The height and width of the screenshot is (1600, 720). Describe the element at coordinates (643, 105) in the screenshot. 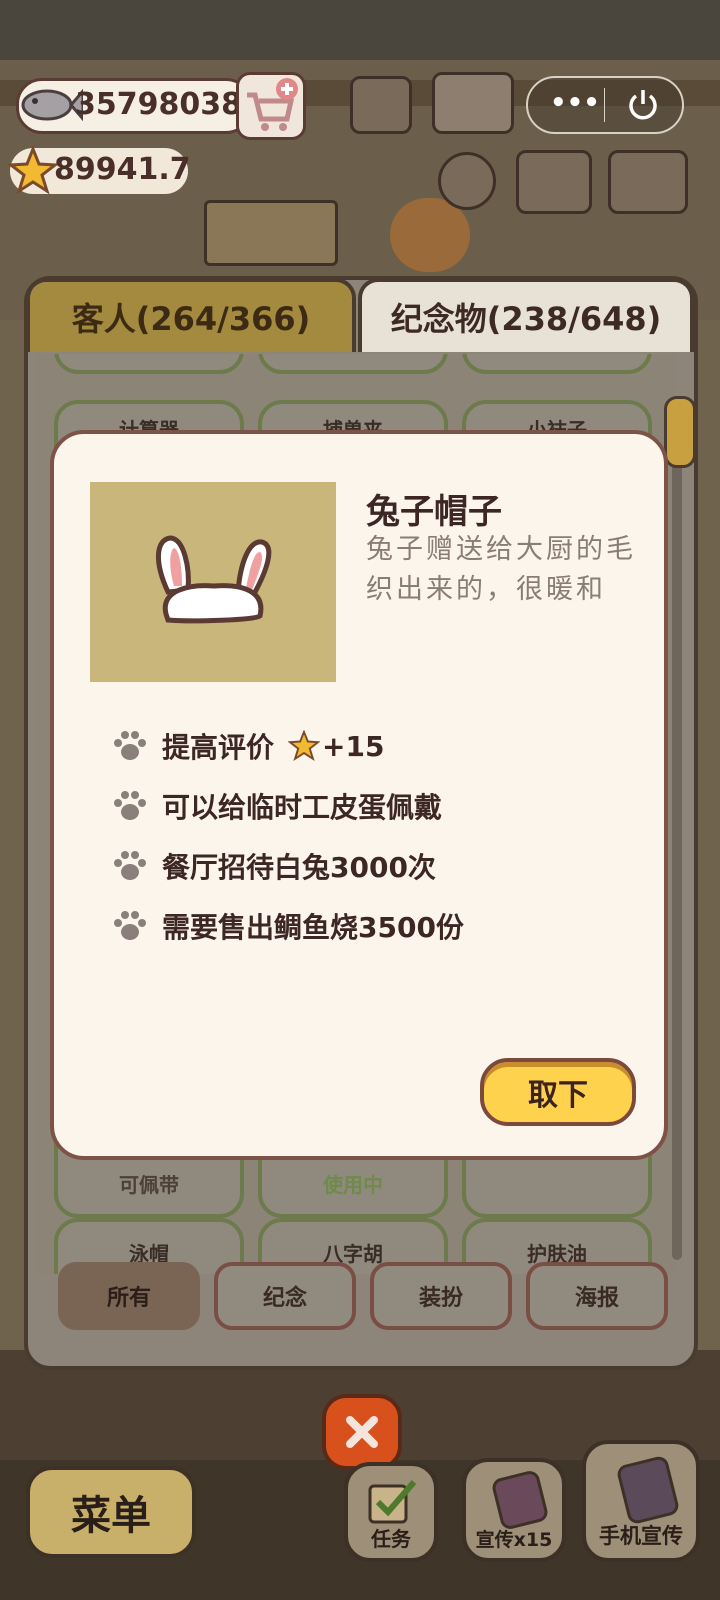

I see `power-icon` at that location.